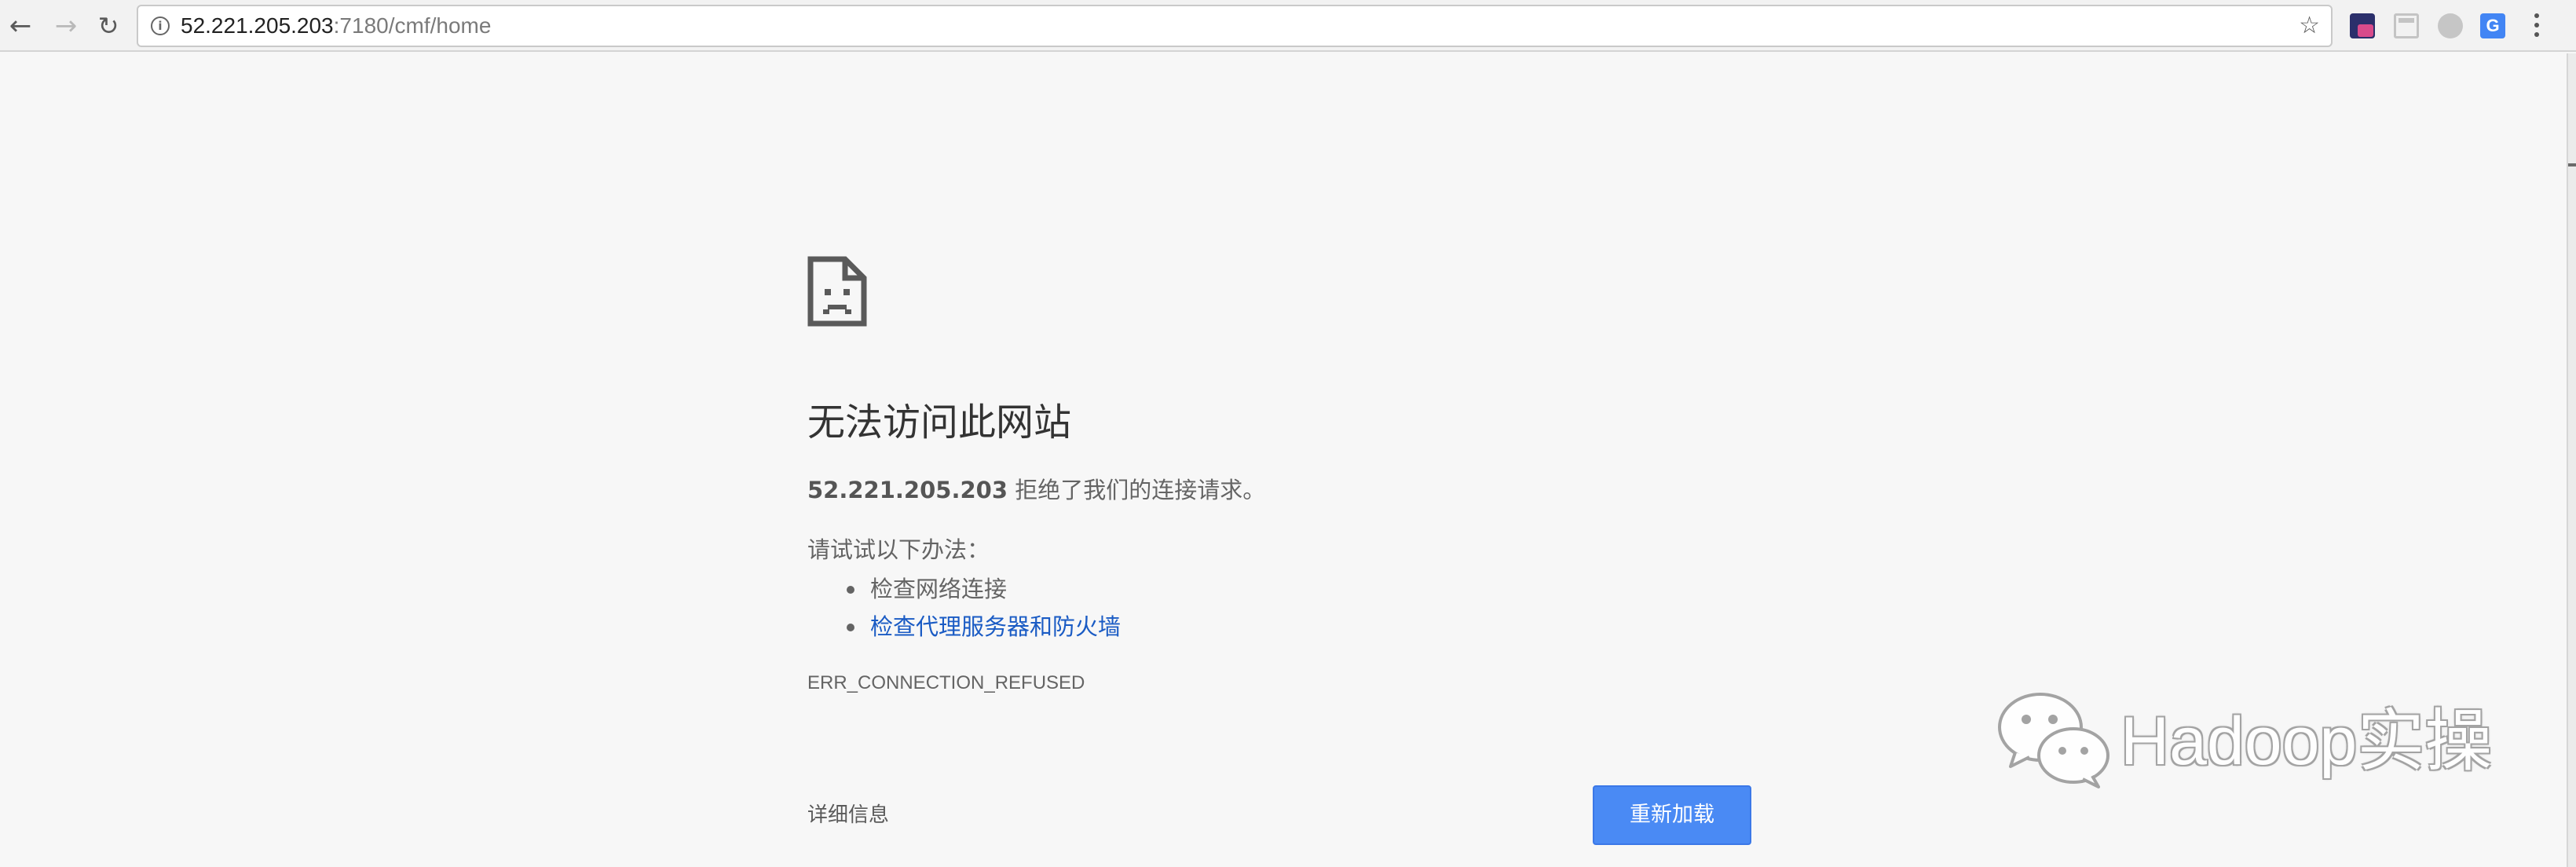 Image resolution: width=2576 pixels, height=867 pixels. I want to click on error-summary: 52.221.205.203 拒绝了我们的连接请求。, so click(1036, 490).